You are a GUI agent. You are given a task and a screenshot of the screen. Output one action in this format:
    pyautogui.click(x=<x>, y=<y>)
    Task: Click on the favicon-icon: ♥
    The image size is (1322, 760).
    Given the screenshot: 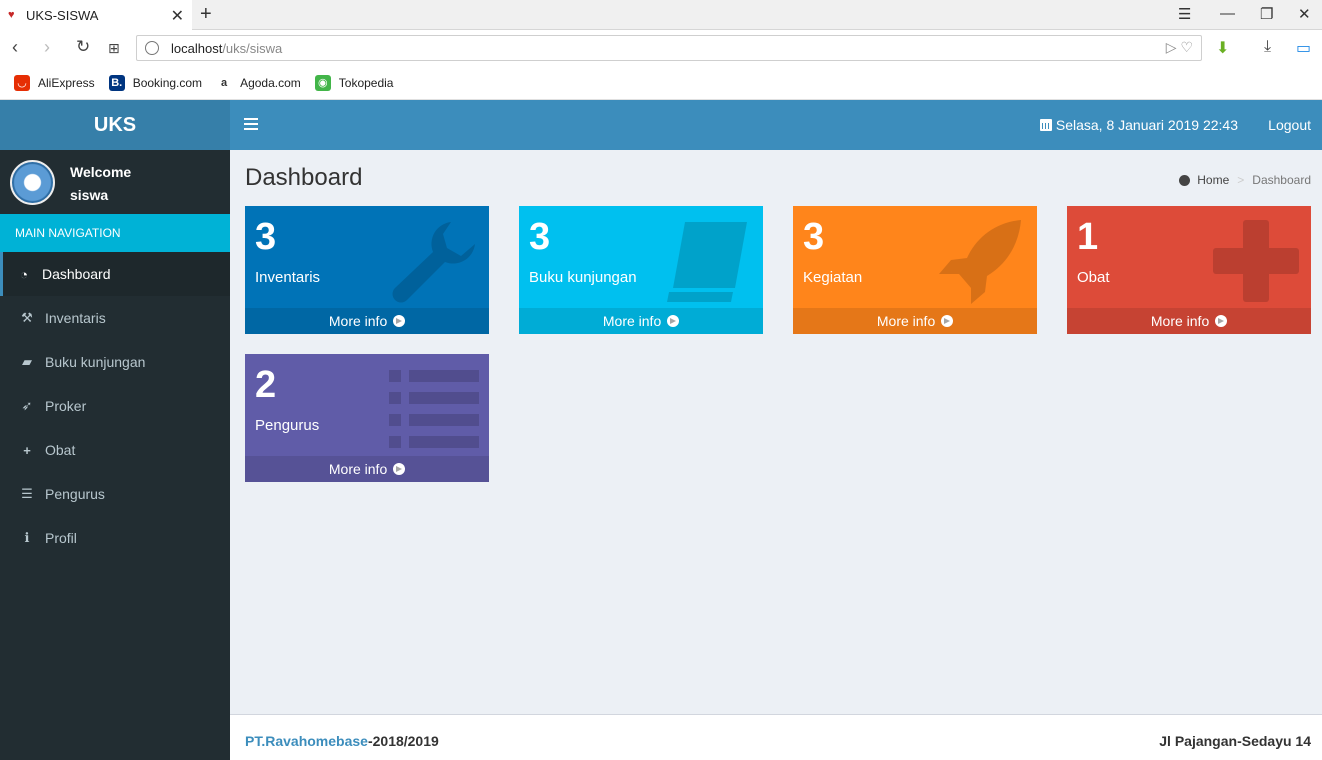 What is the action you would take?
    pyautogui.click(x=11, y=15)
    